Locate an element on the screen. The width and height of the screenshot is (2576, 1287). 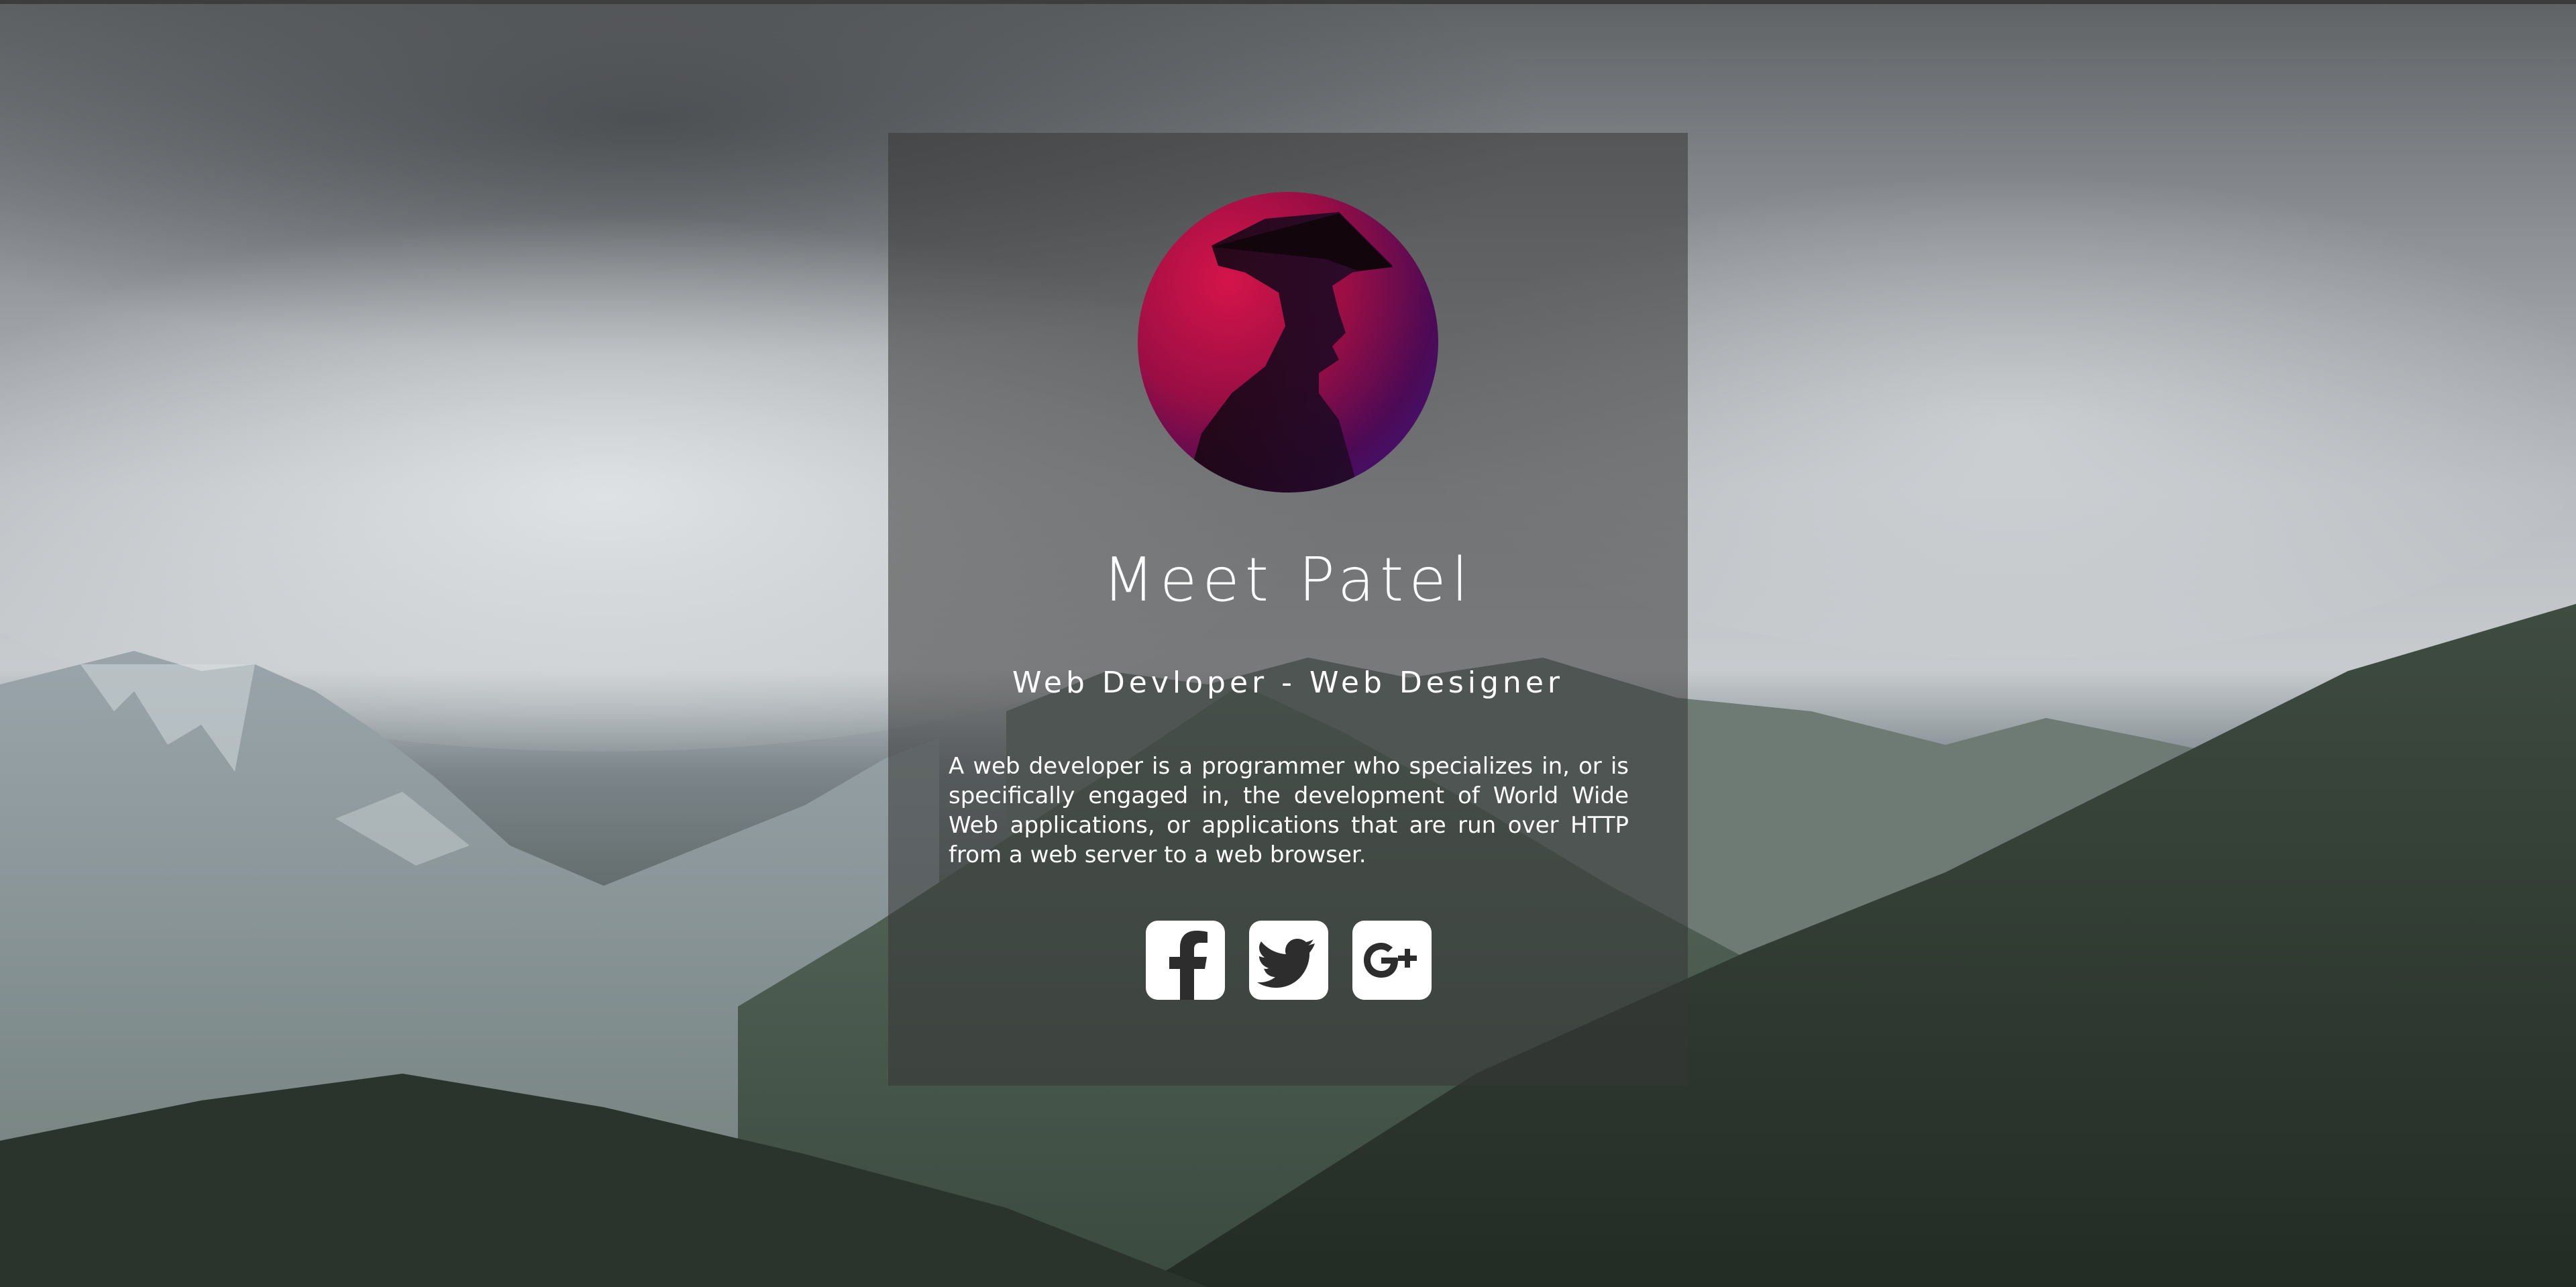
facebook-icon is located at coordinates (1188, 965).